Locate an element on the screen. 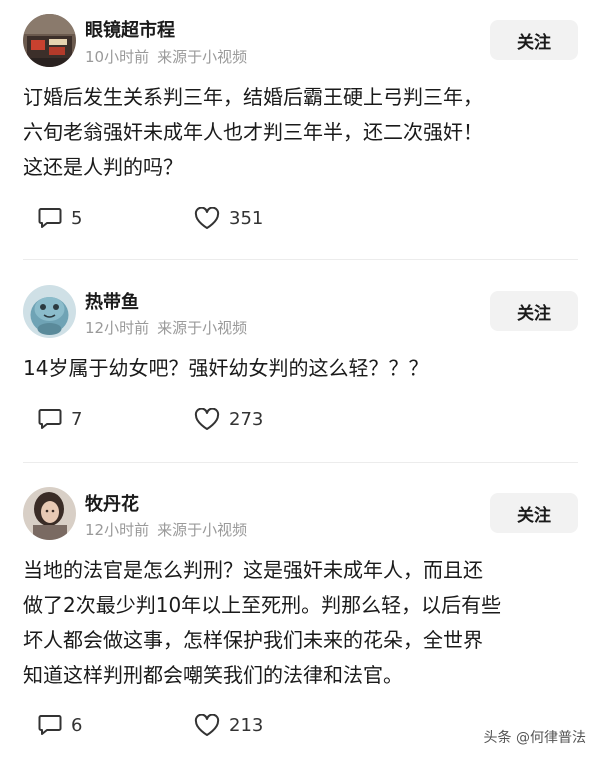  reply-count: 7 is located at coordinates (77, 419).